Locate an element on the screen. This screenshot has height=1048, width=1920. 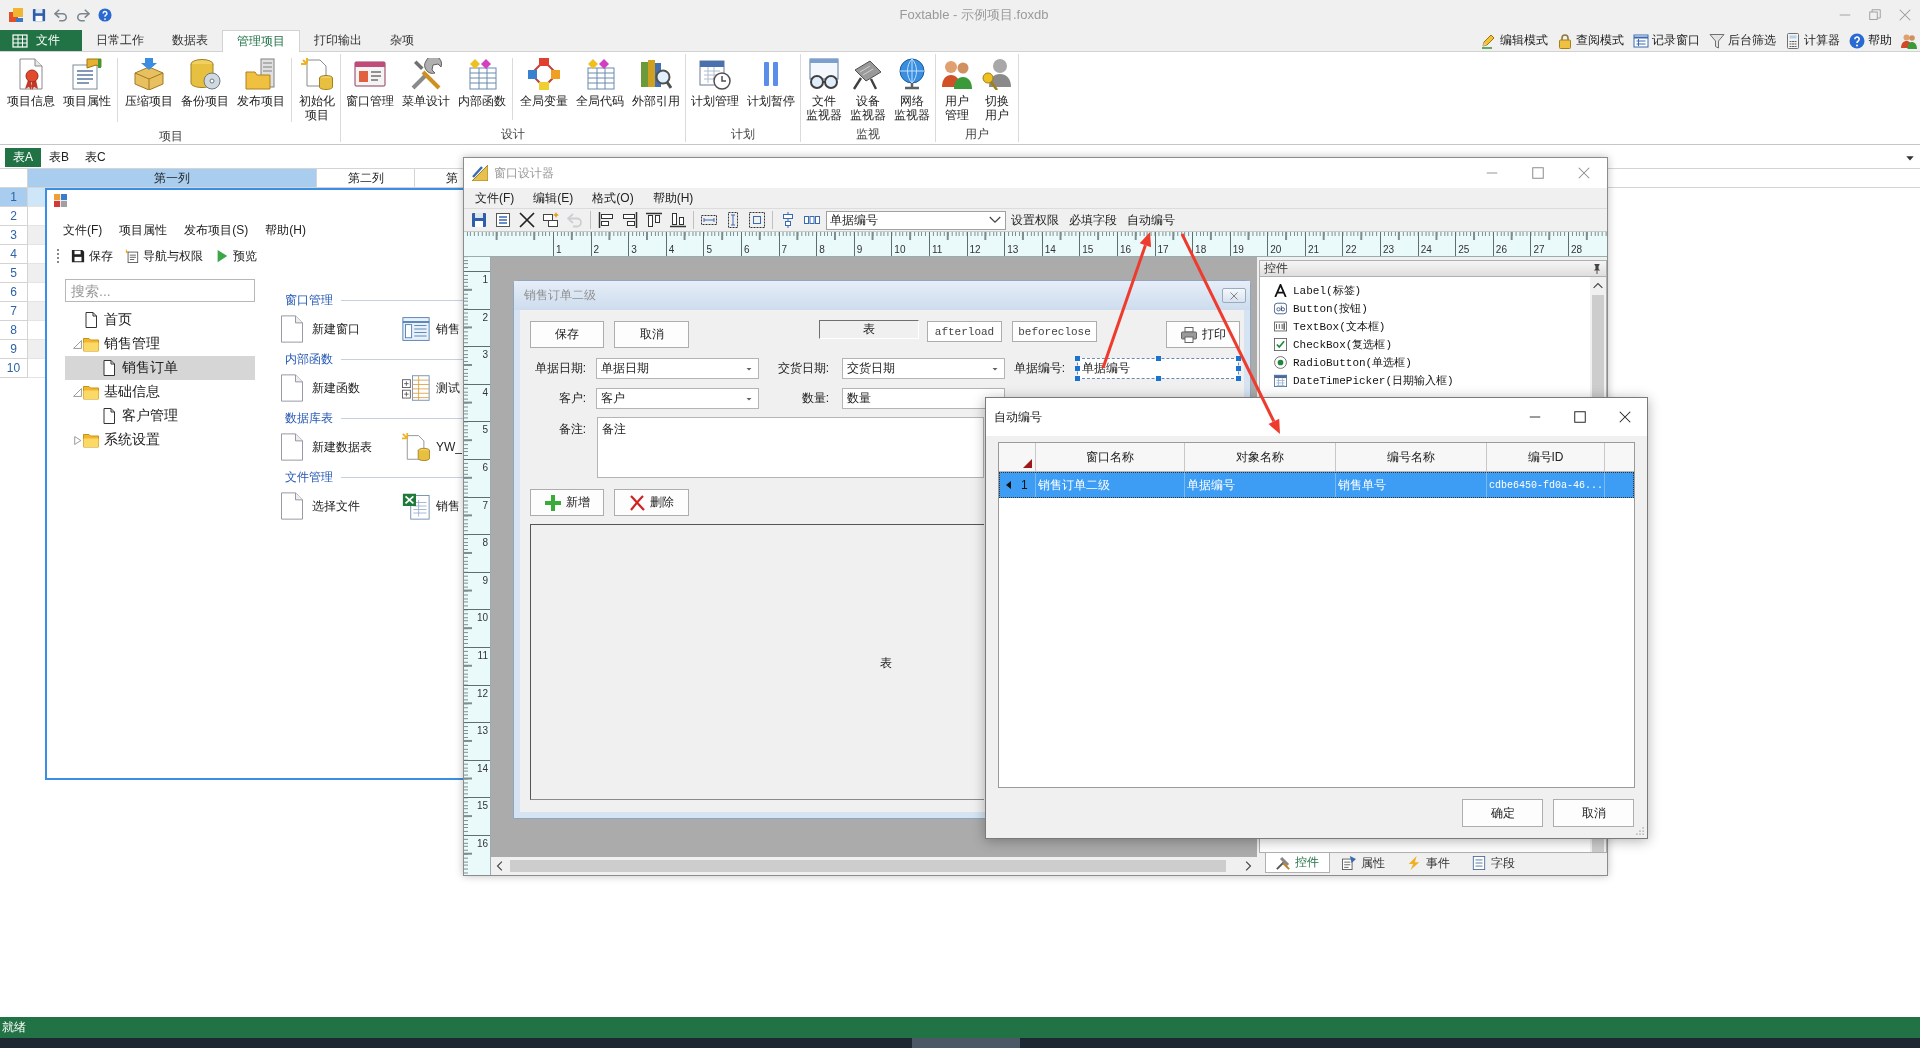
ribbon-tab: 管理项目 is located at coordinates (261, 41).